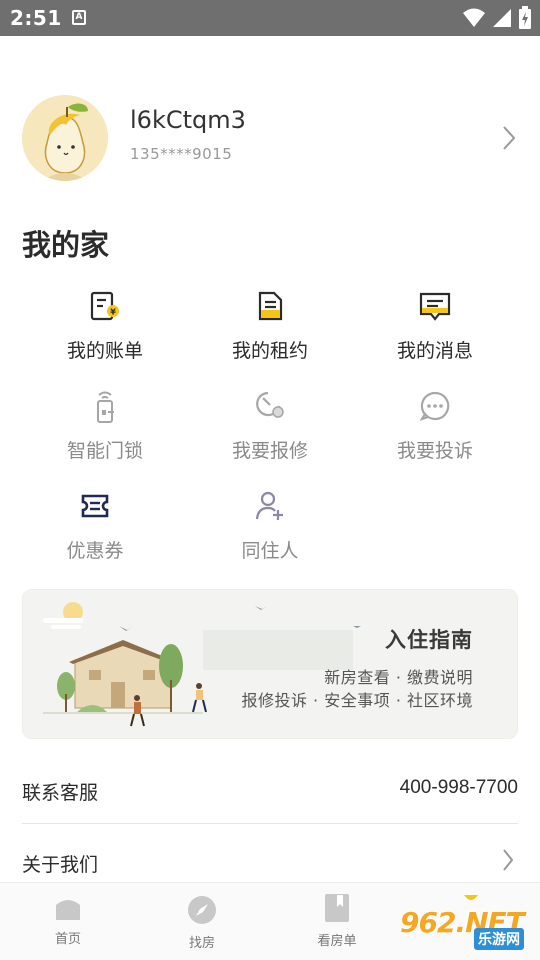  What do you see at coordinates (435, 306) in the screenshot?
I see `message-icon` at bounding box center [435, 306].